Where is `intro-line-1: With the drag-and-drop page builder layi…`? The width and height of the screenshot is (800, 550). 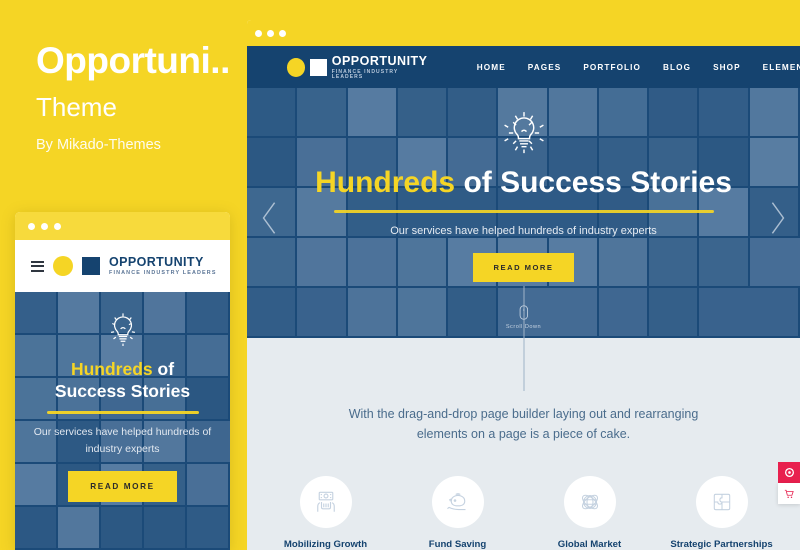 intro-line-1: With the drag-and-drop page builder layi… is located at coordinates (523, 414).